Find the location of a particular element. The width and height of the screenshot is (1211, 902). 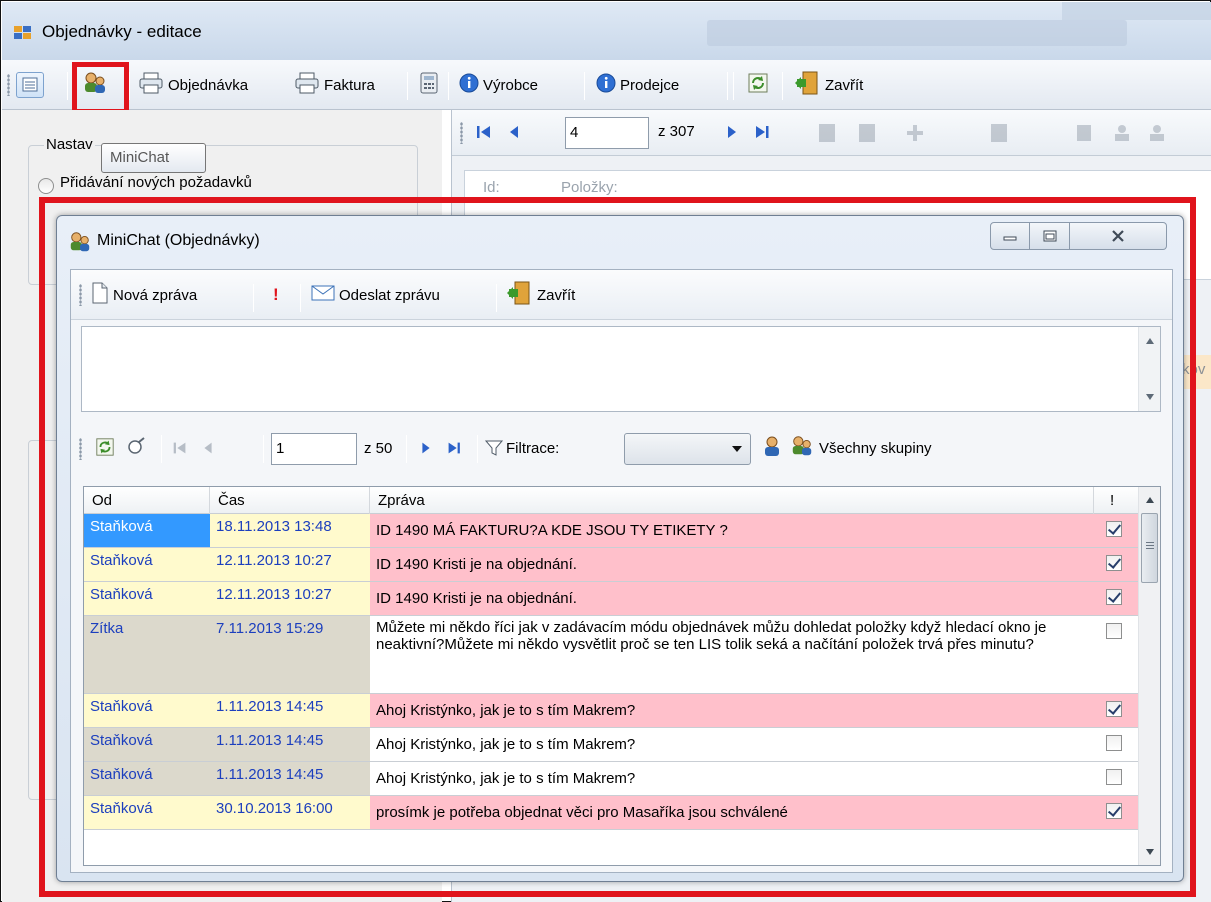

blurred-taskbar-region is located at coordinates (917, 33).